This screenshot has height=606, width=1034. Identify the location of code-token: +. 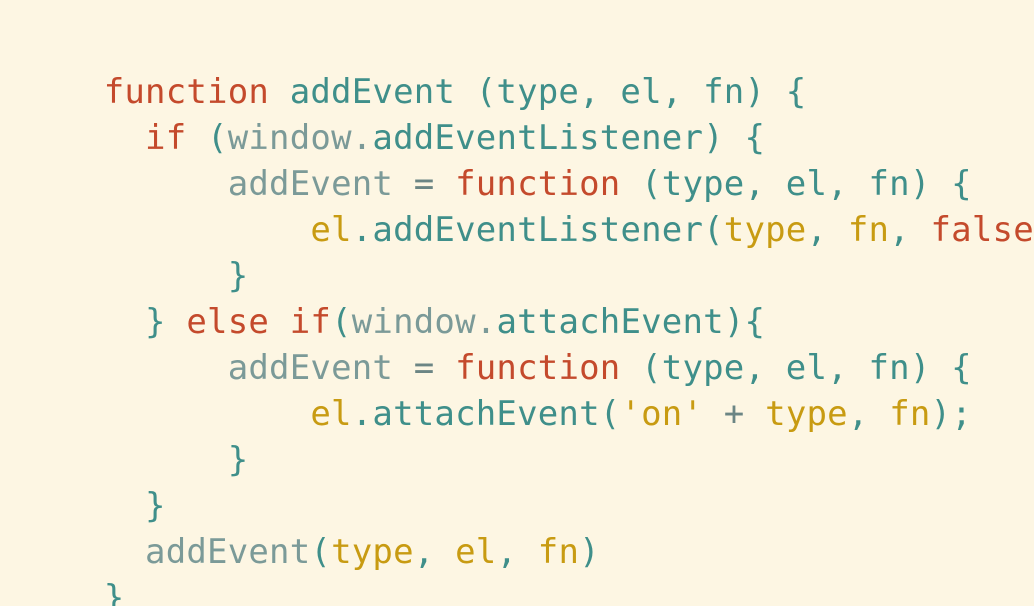
(734, 414).